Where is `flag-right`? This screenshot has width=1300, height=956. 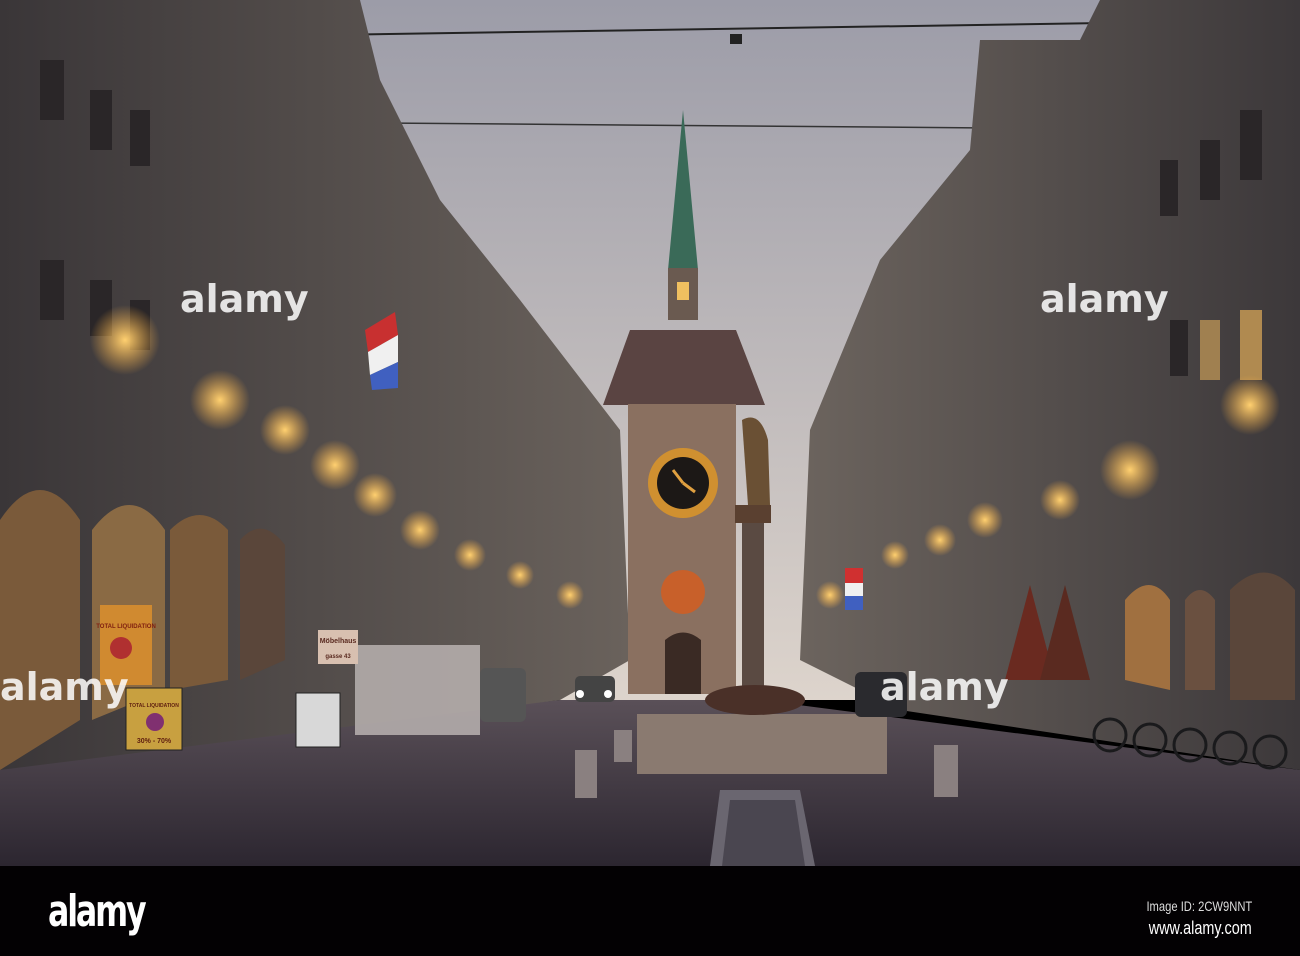
flag-right is located at coordinates (854, 589).